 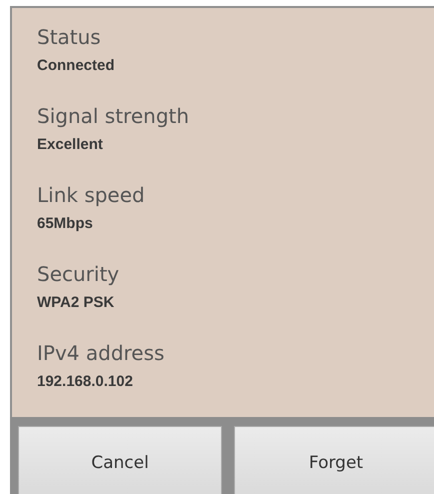 I want to click on field-value: Excellent, so click(x=70, y=145).